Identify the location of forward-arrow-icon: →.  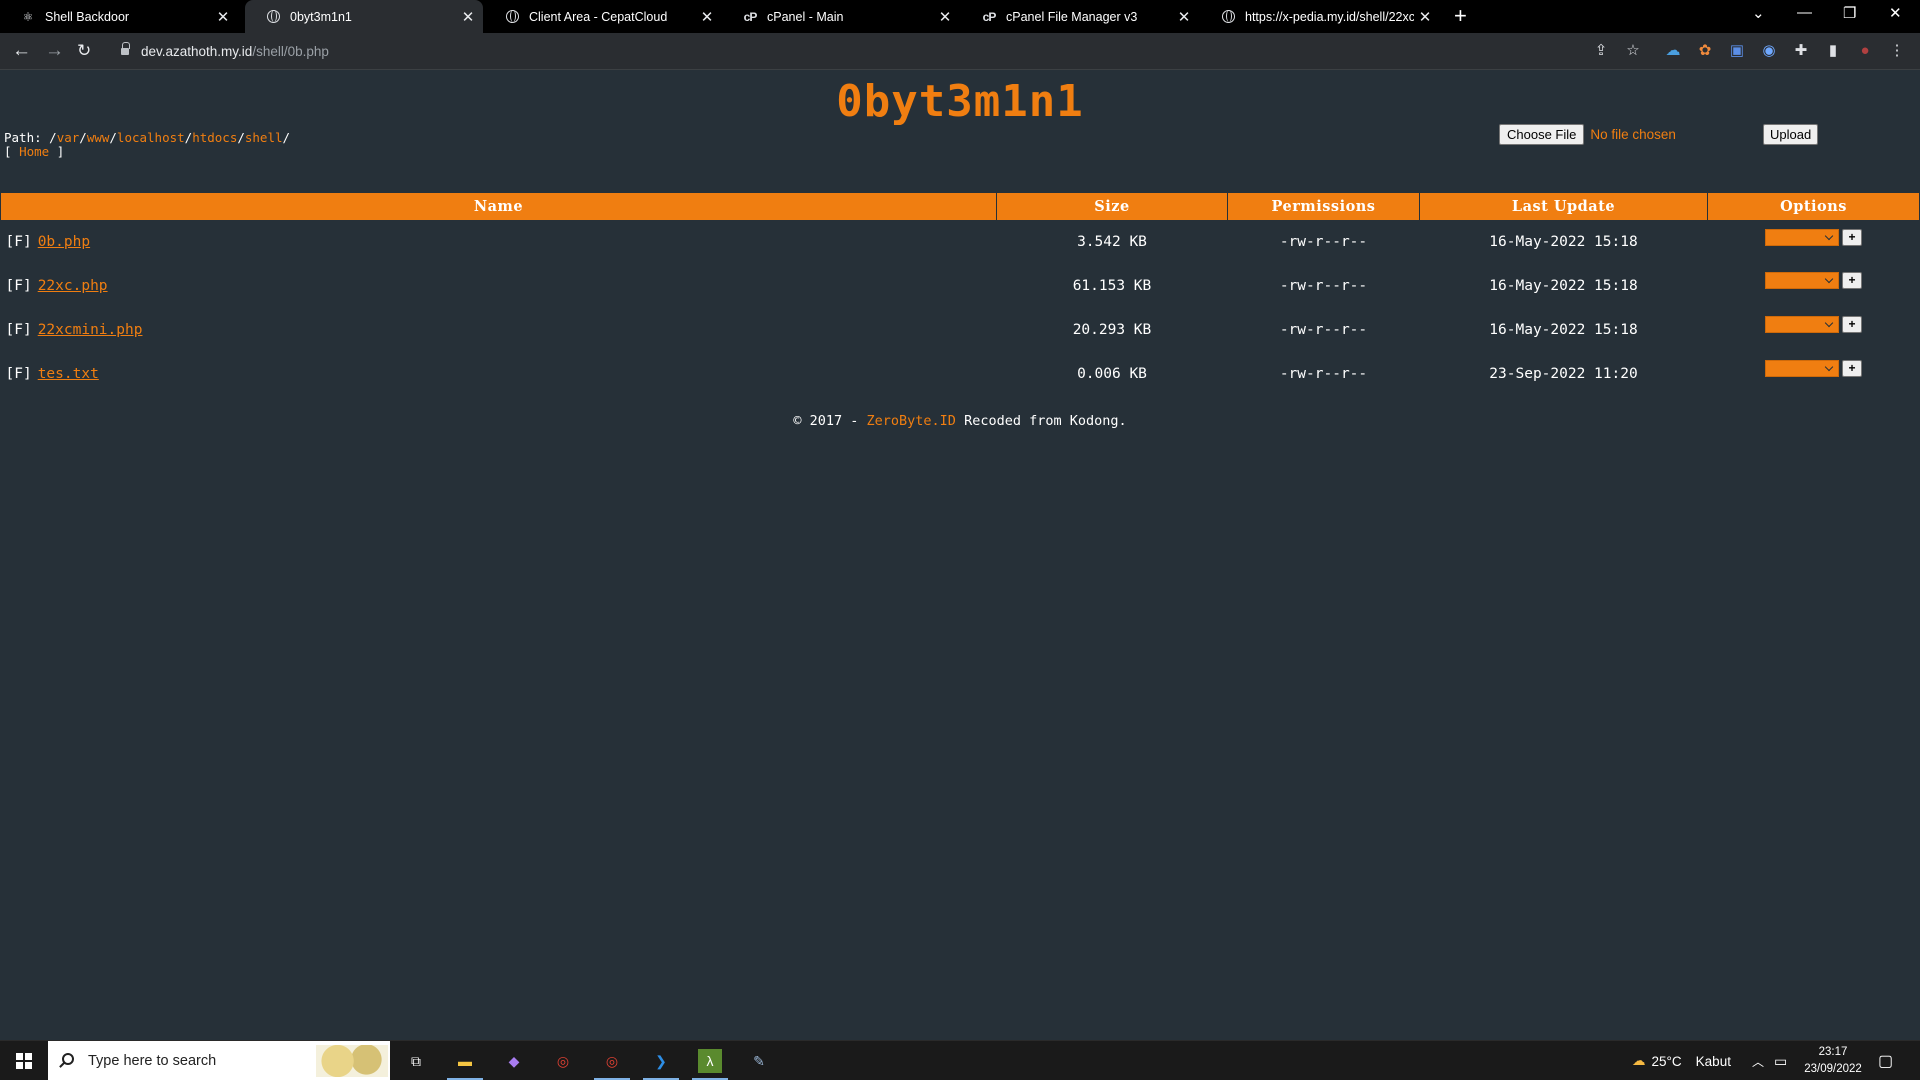
(54, 50).